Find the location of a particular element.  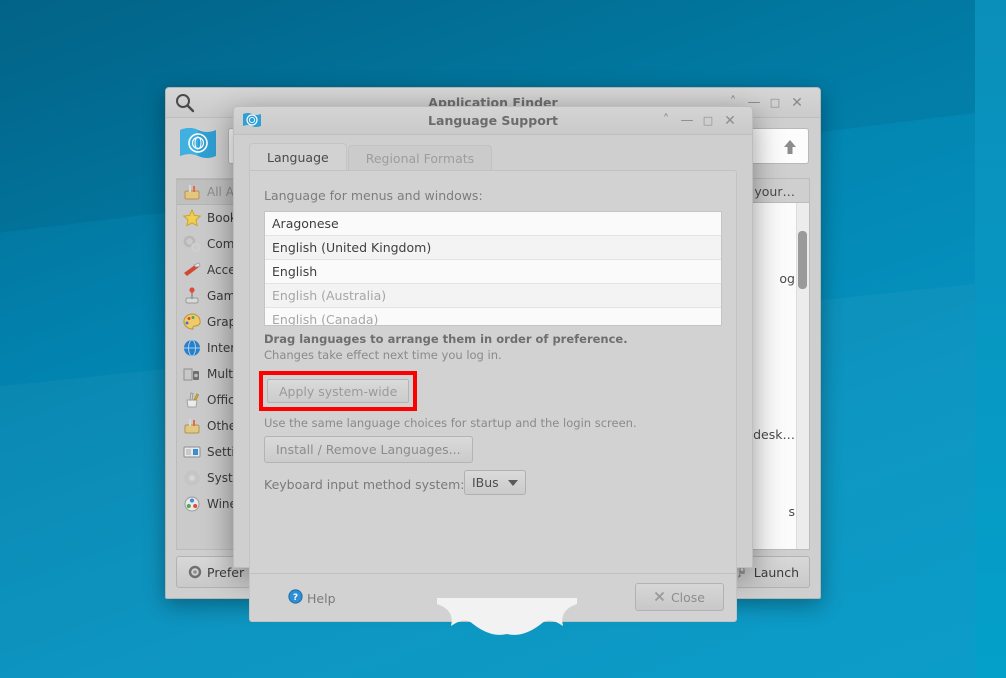

keyboard-input-method-label: Keyboard input method system: is located at coordinates (364, 484).